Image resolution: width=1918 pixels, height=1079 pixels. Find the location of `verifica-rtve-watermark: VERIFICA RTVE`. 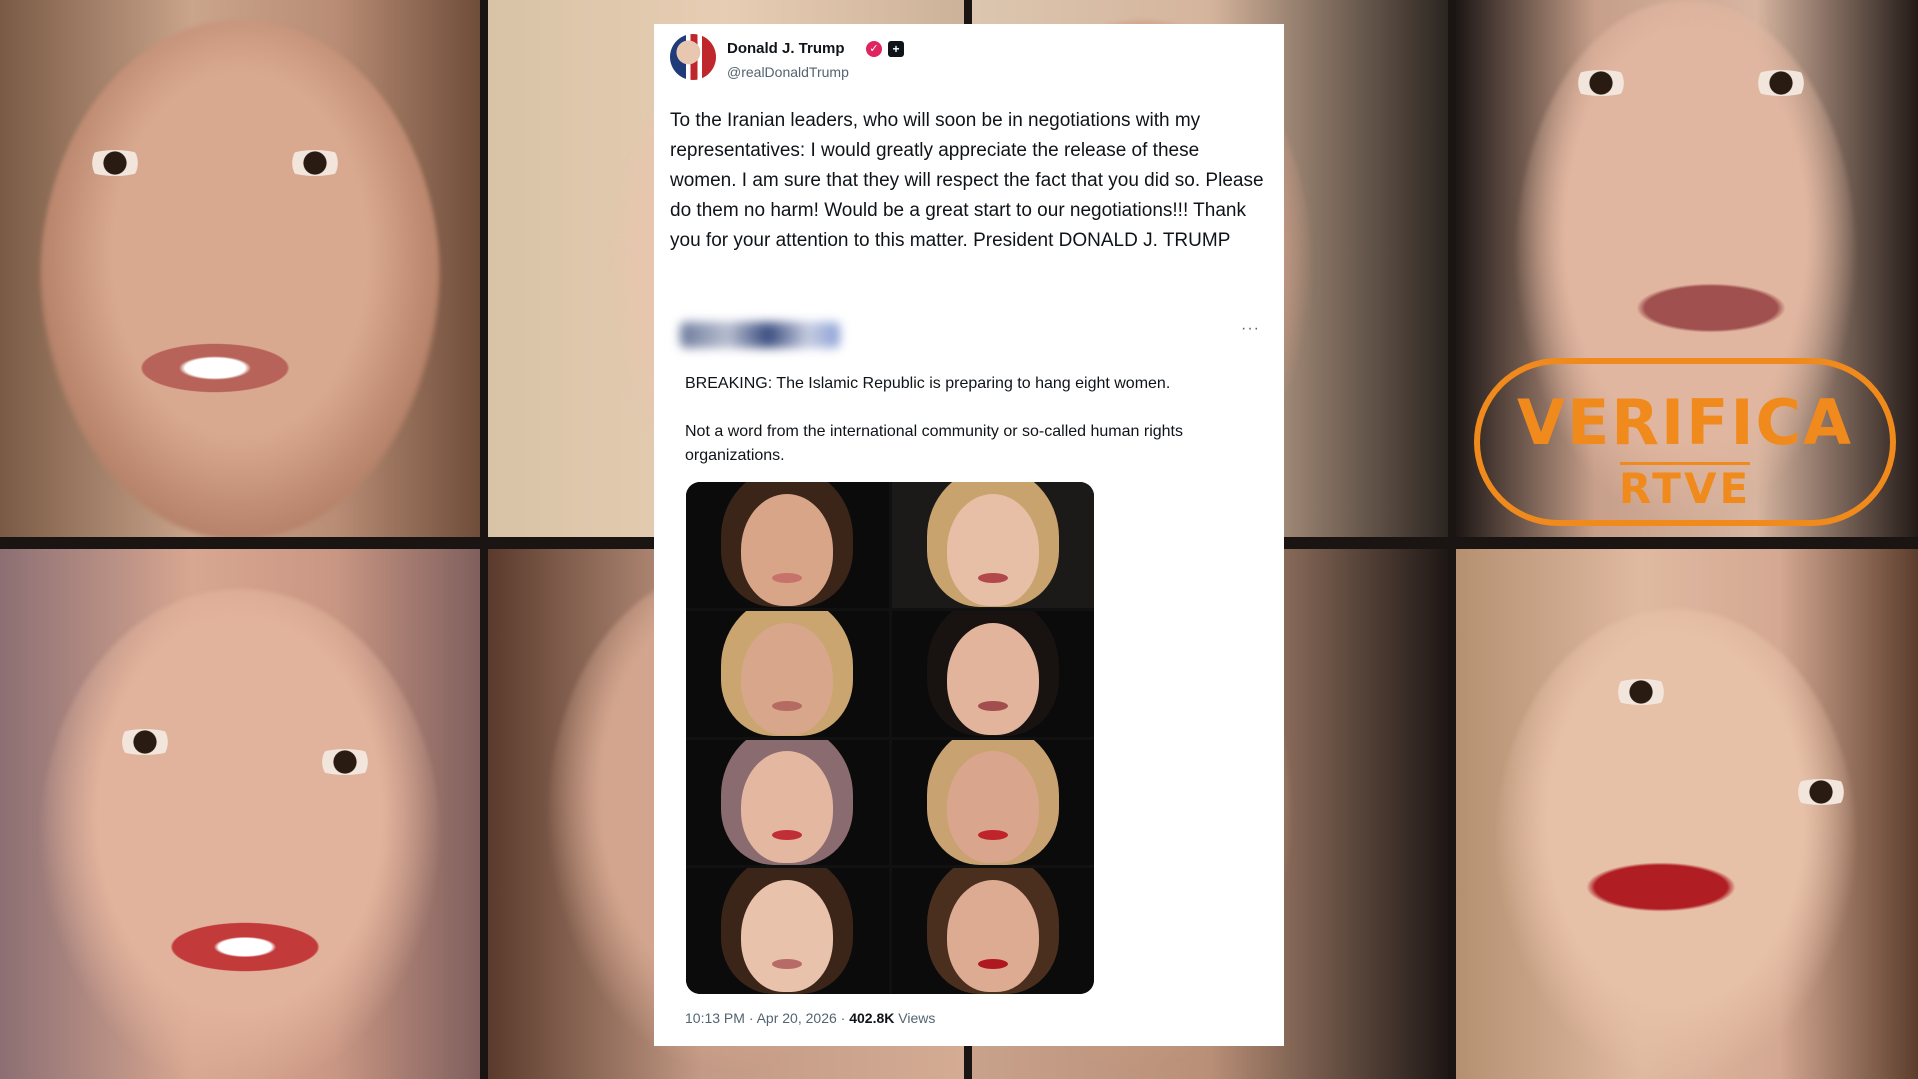

verifica-rtve-watermark: VERIFICA RTVE is located at coordinates (1685, 442).